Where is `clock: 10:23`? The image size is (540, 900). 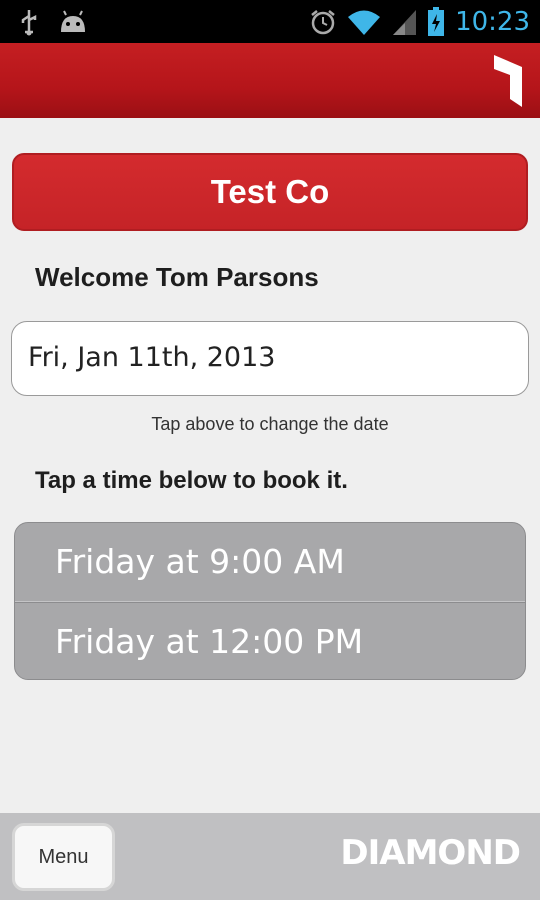 clock: 10:23 is located at coordinates (492, 22).